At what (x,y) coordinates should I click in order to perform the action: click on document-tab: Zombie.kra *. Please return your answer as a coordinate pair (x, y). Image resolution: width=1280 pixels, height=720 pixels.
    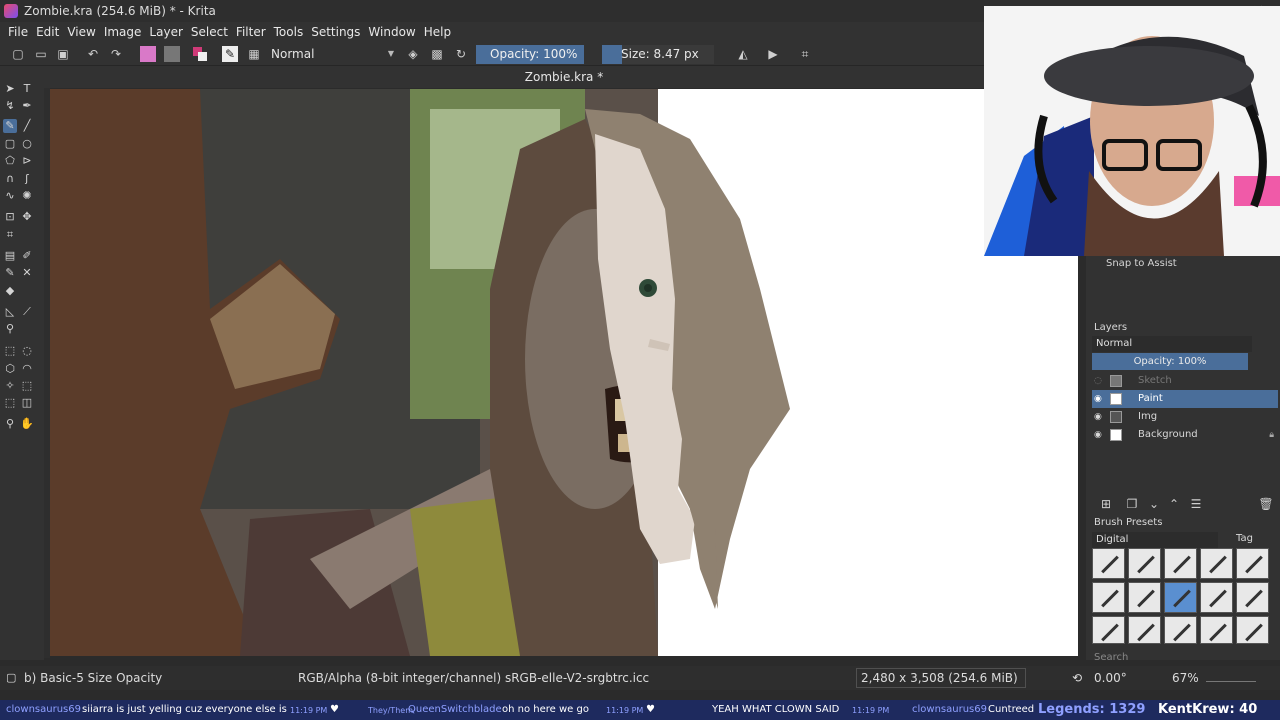
    Looking at the image, I should click on (564, 77).